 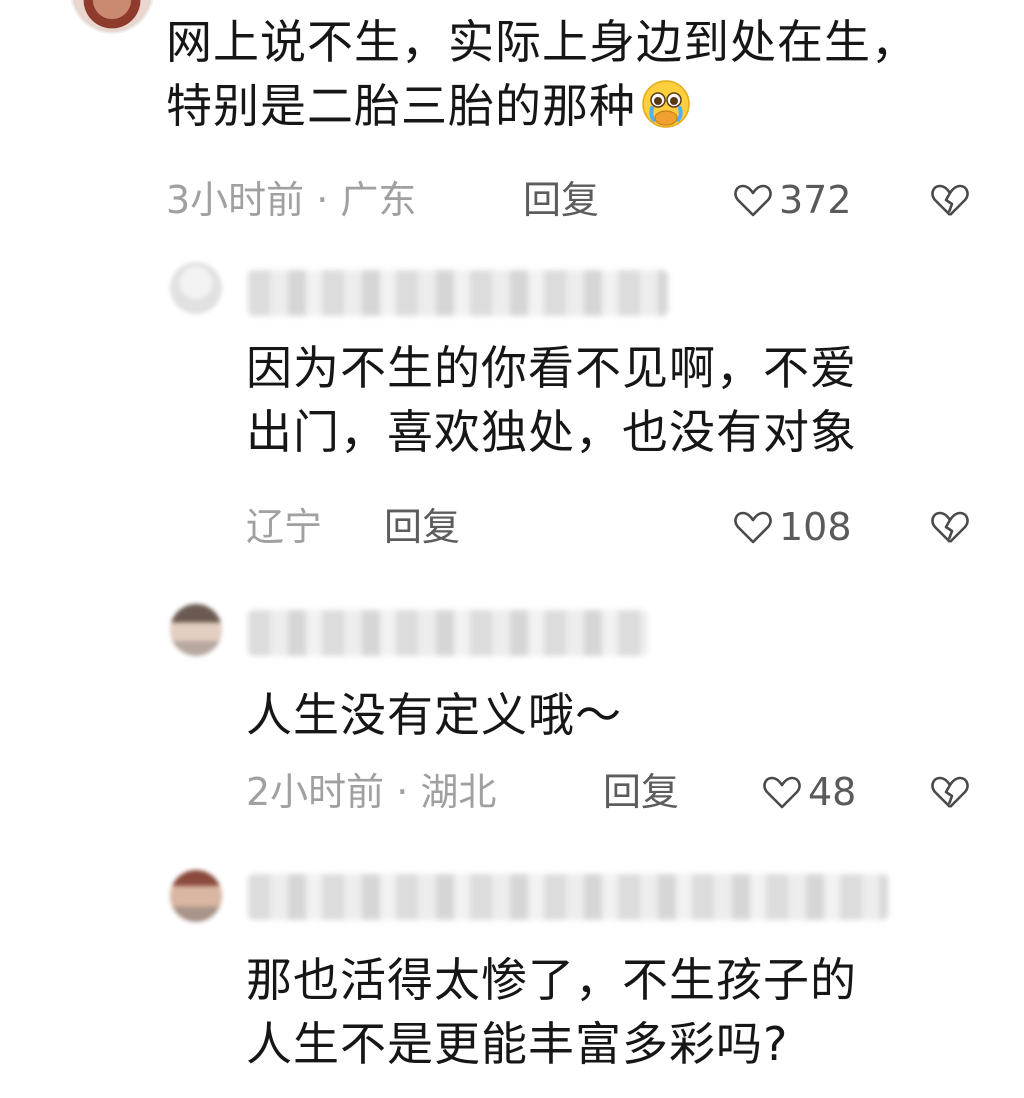 What do you see at coordinates (291, 200) in the screenshot?
I see `comment-meta: 3小时前 · 广东` at bounding box center [291, 200].